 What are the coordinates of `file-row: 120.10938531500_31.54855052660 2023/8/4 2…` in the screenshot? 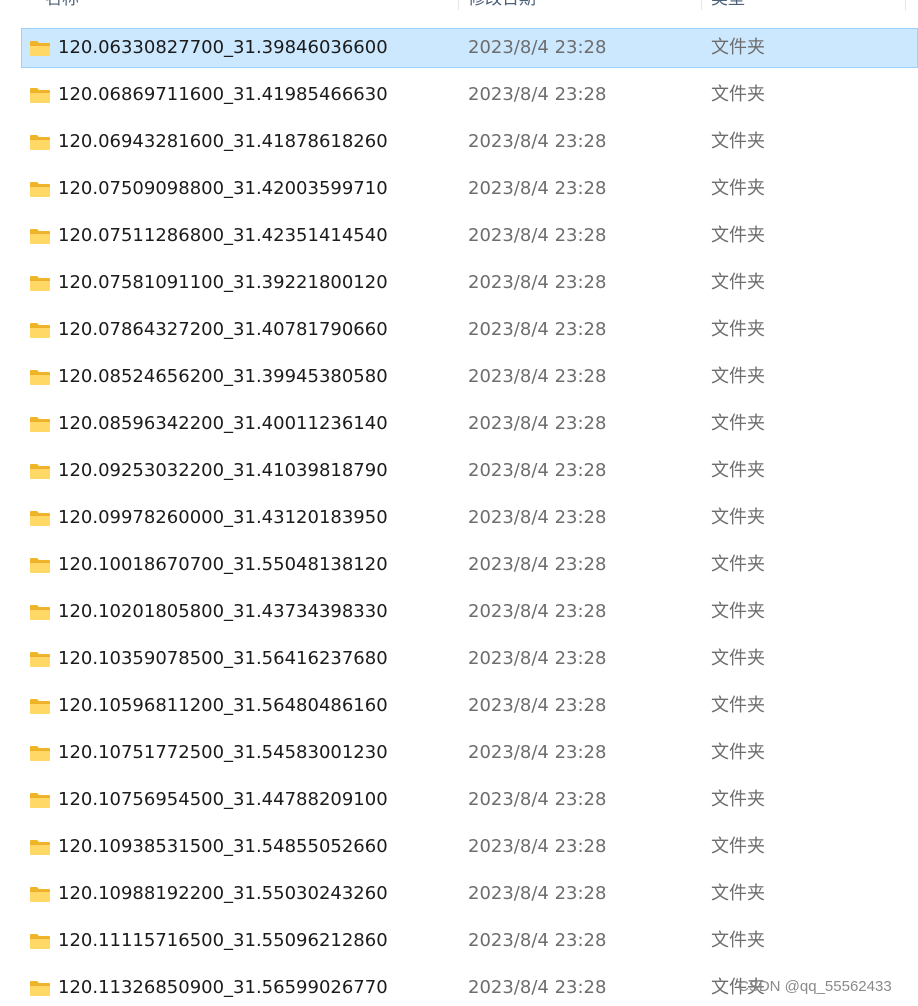 It's located at (469, 847).